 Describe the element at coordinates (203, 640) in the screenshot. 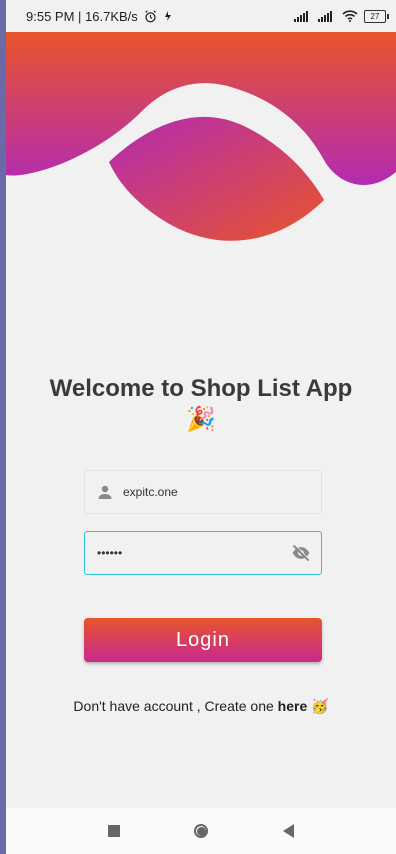

I see `login-button: Login` at that location.